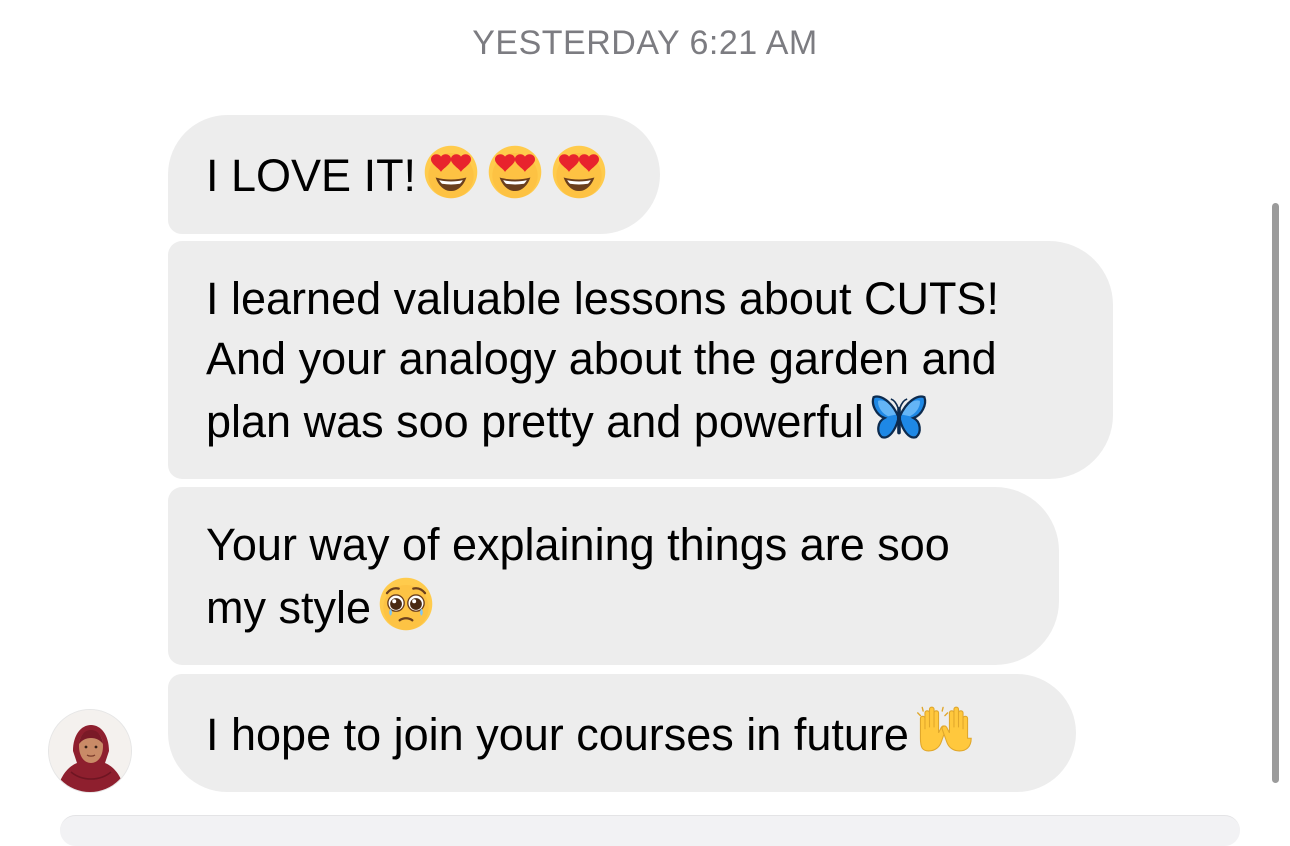 This screenshot has width=1290, height=846. What do you see at coordinates (645, 43) in the screenshot?
I see `conversation-timestamp: YESTERDAY 6:21 AM` at bounding box center [645, 43].